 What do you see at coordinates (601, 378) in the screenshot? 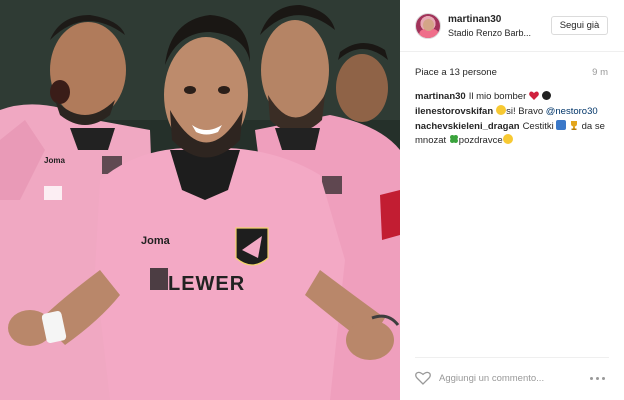
I see `more-options-button` at bounding box center [601, 378].